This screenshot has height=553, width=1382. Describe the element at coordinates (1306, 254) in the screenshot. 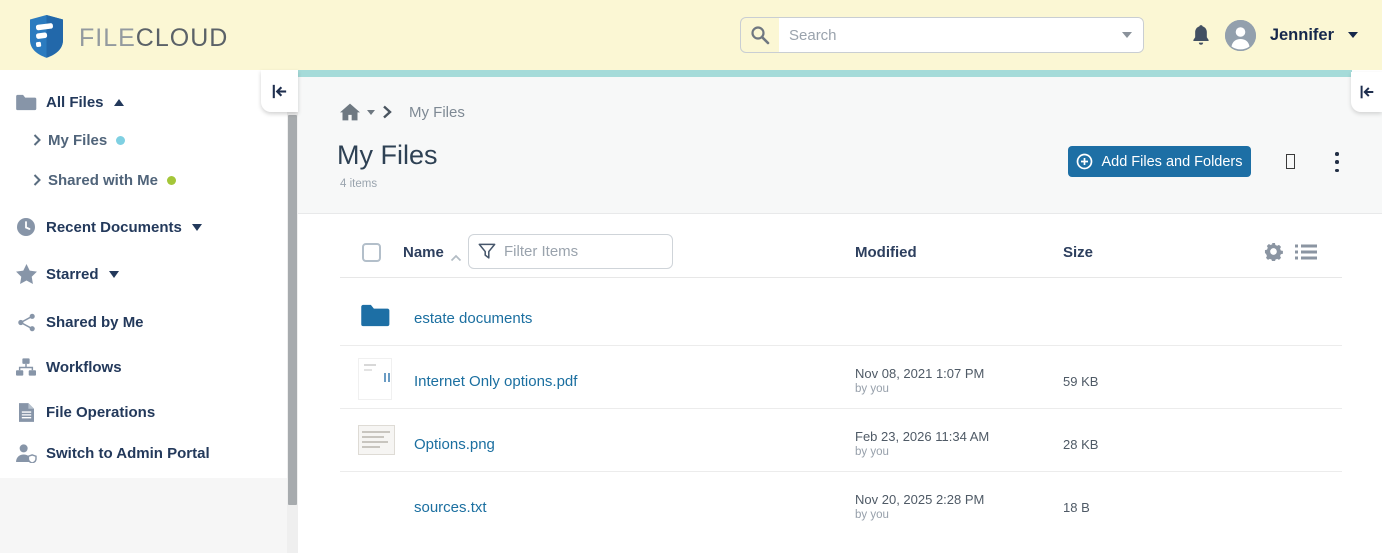

I see `list-view-icon` at that location.